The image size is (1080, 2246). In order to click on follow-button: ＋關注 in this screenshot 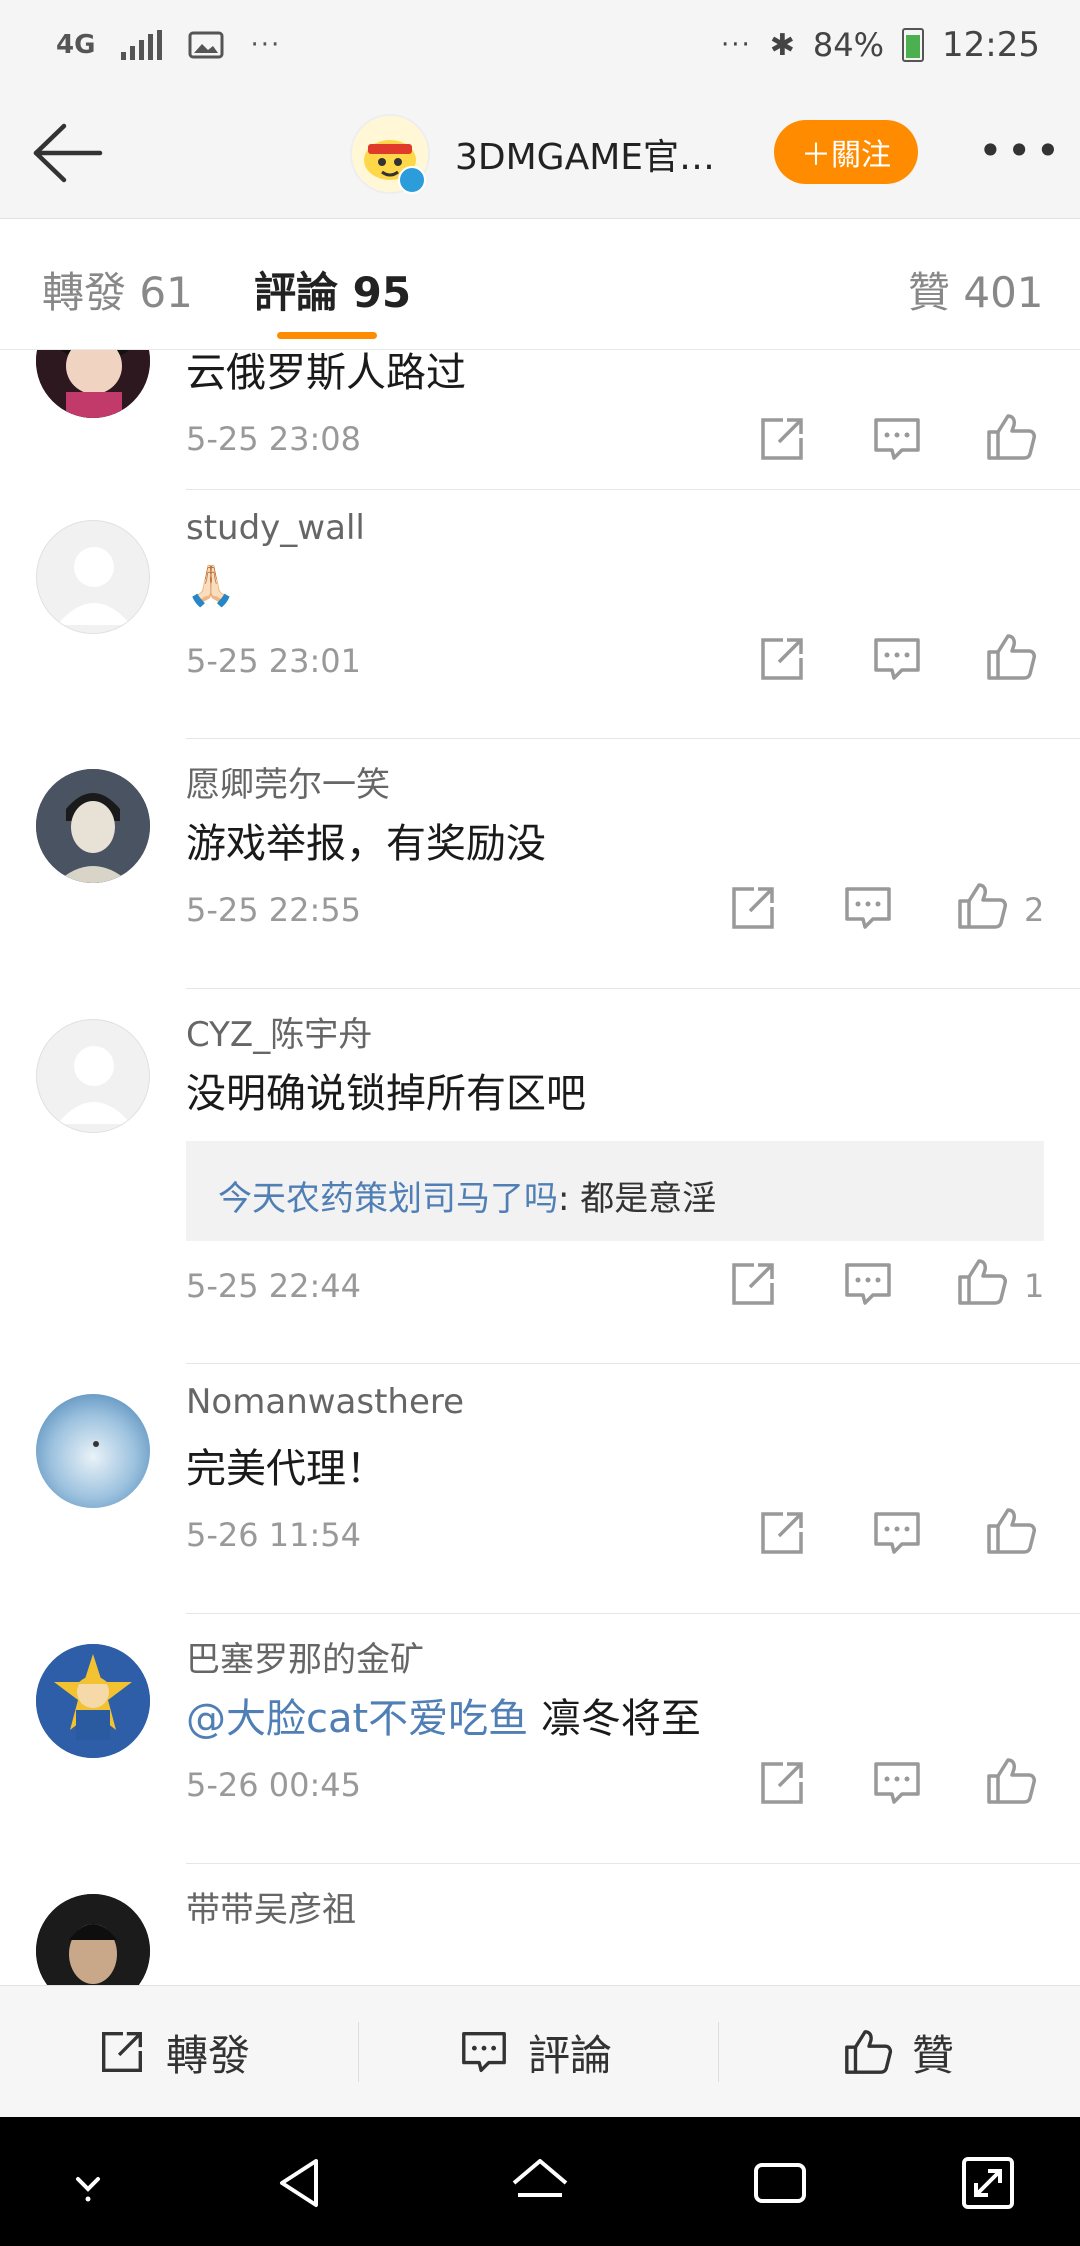, I will do `click(846, 152)`.